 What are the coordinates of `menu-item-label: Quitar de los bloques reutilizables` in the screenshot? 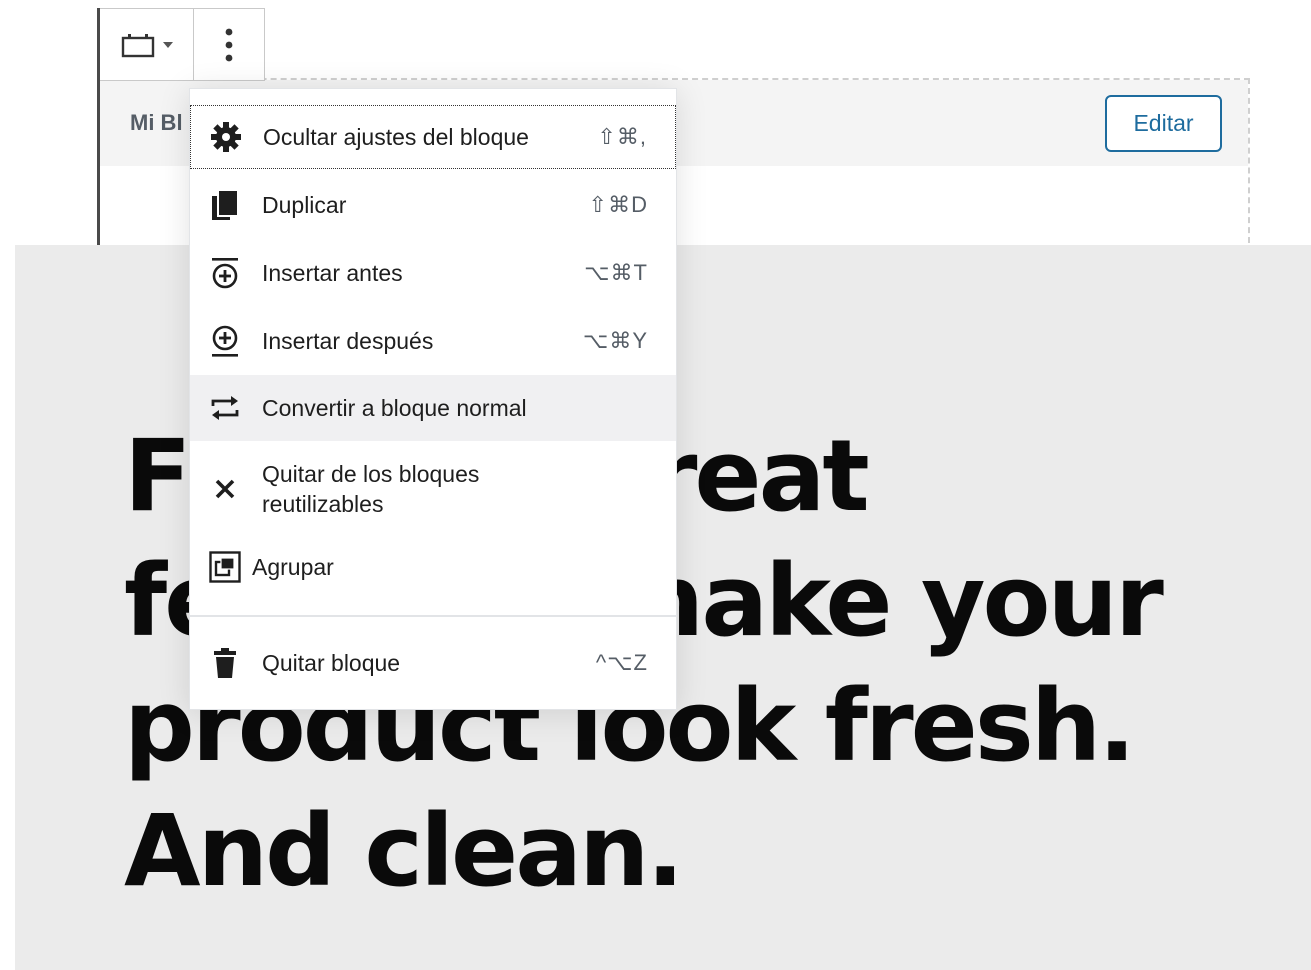 It's located at (371, 489).